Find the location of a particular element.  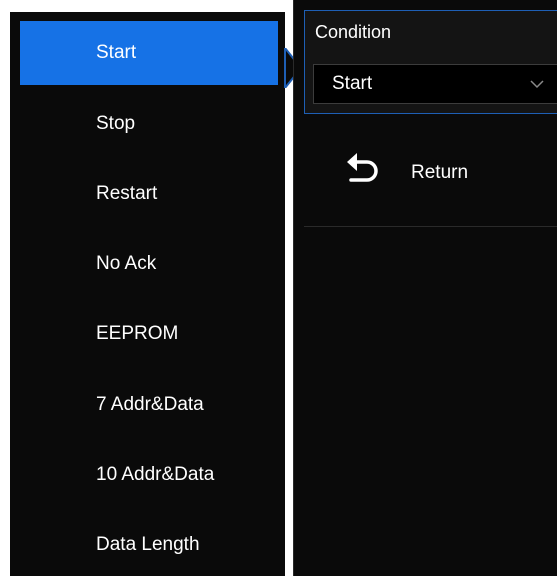

option-7-addr-data: 7 Addr&Data is located at coordinates (149, 405).